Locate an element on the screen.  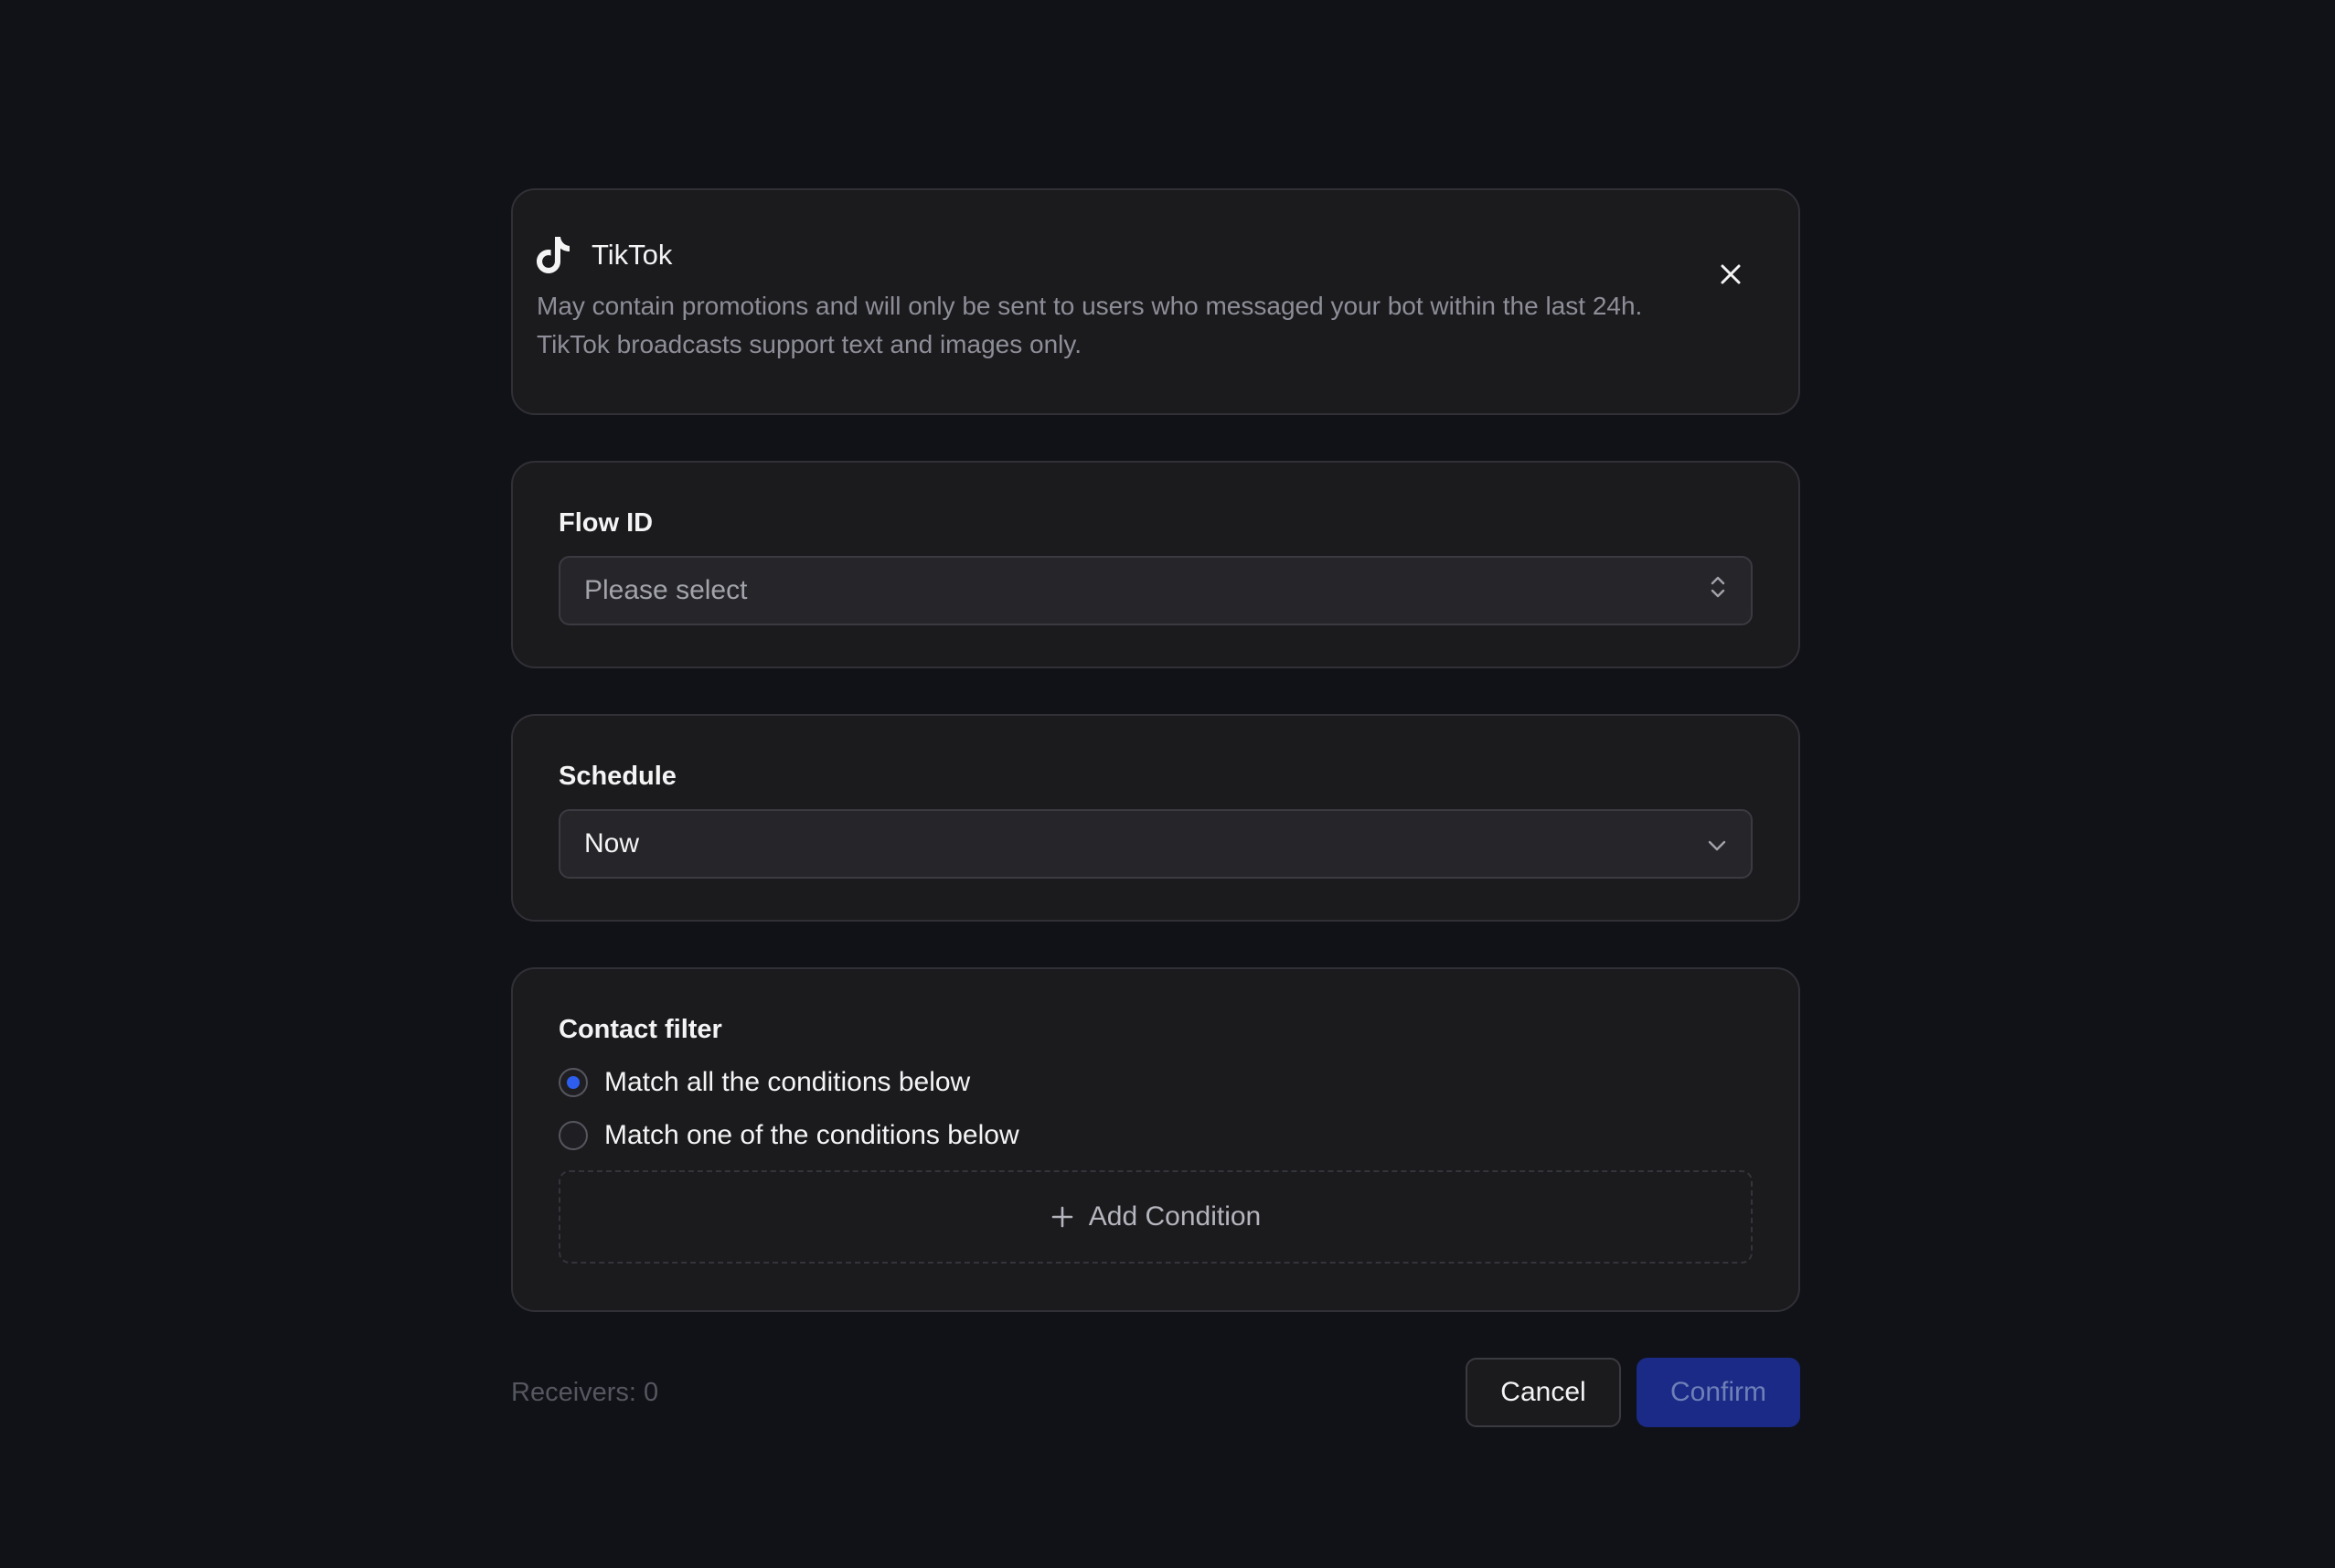
radio-label: Match one of the conditions below is located at coordinates (811, 1135).